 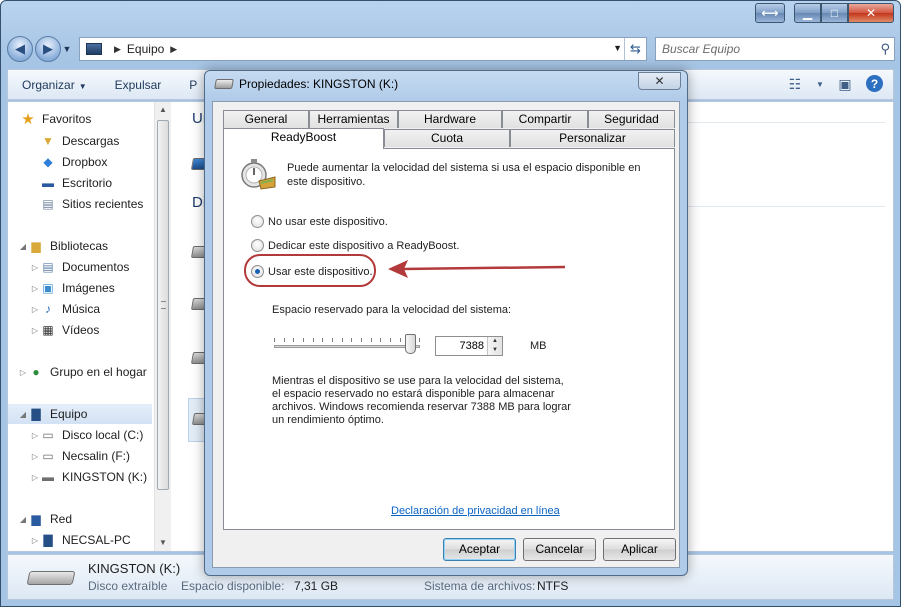 I want to click on eject-button: Expulsar, so click(x=138, y=85).